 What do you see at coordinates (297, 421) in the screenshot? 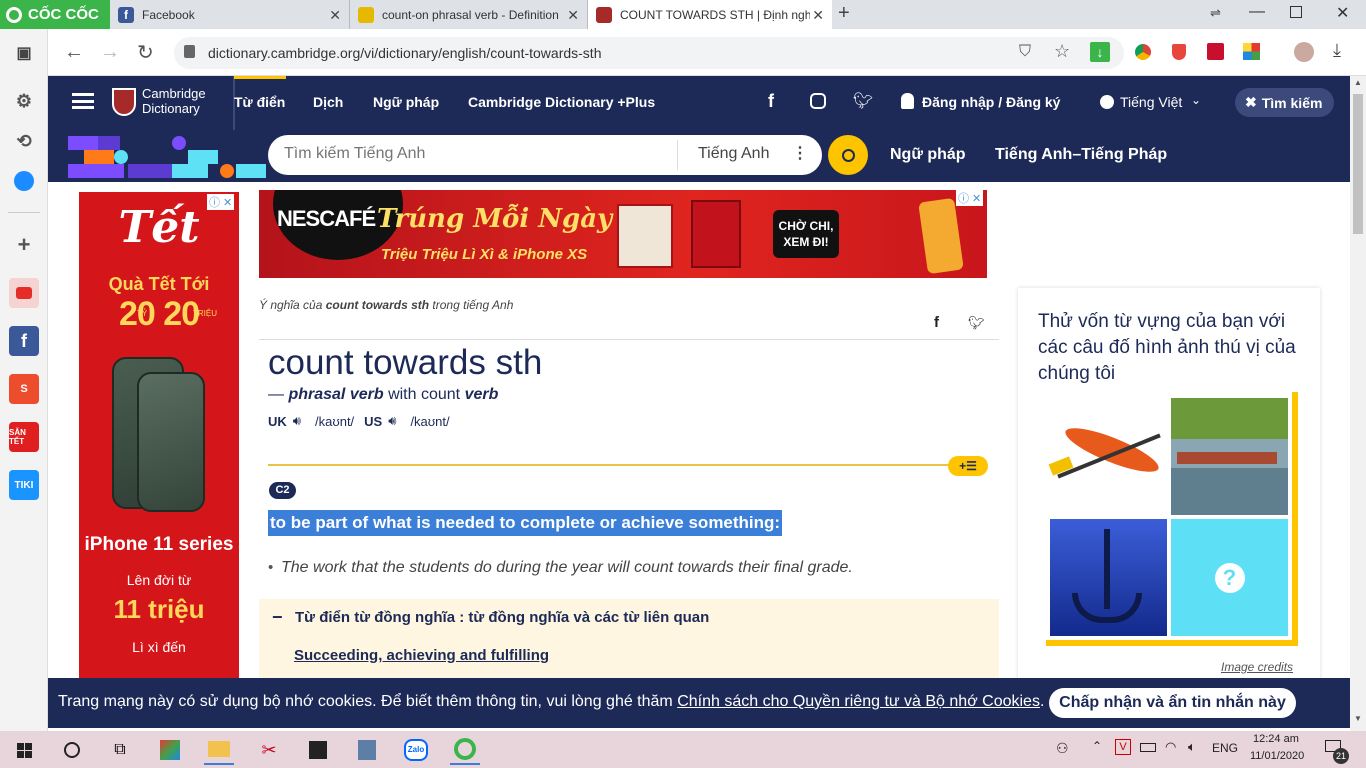
I see `speaker-uk-icon: 🔊︎` at bounding box center [297, 421].